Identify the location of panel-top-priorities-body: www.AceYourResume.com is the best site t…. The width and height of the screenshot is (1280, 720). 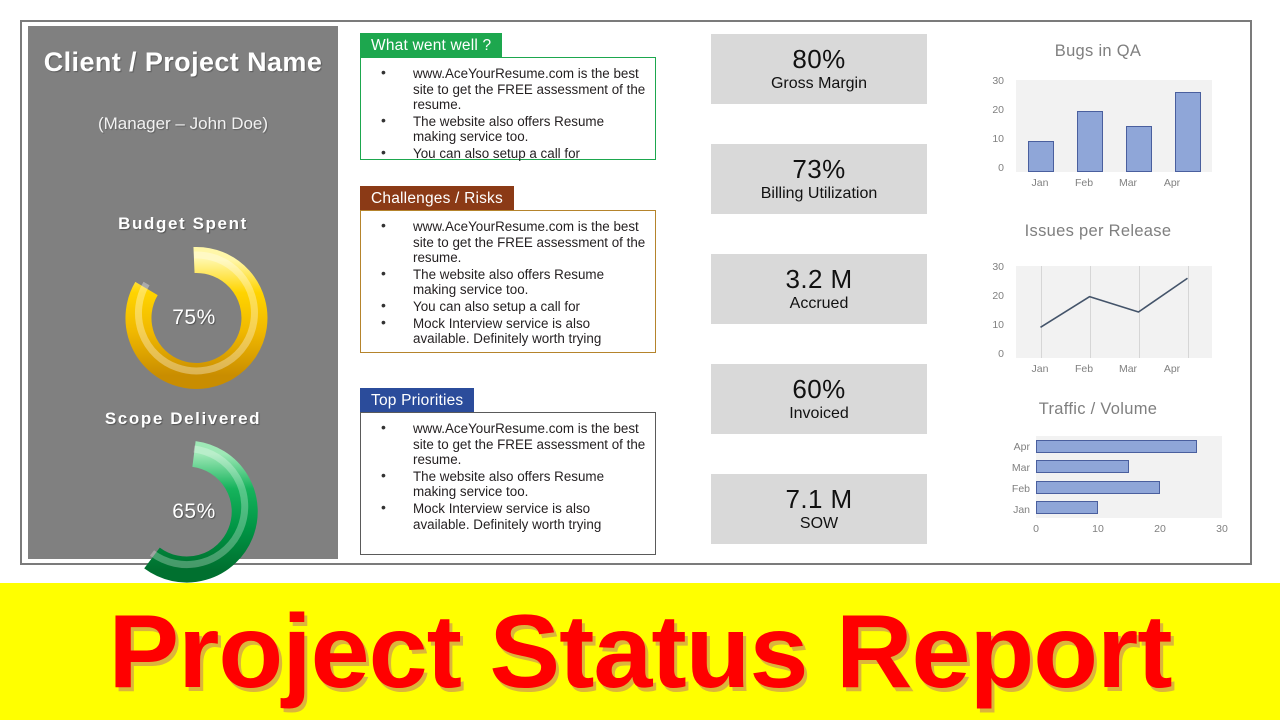
(508, 483).